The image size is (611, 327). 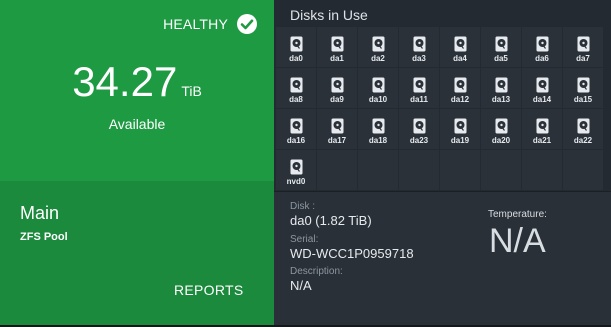 What do you see at coordinates (337, 99) in the screenshot?
I see `disk-item-label: da9` at bounding box center [337, 99].